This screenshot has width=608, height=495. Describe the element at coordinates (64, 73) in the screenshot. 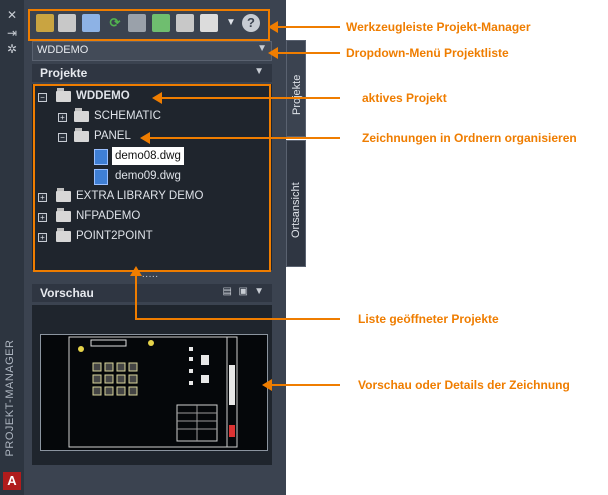

I see `projects-title: Projekte` at that location.